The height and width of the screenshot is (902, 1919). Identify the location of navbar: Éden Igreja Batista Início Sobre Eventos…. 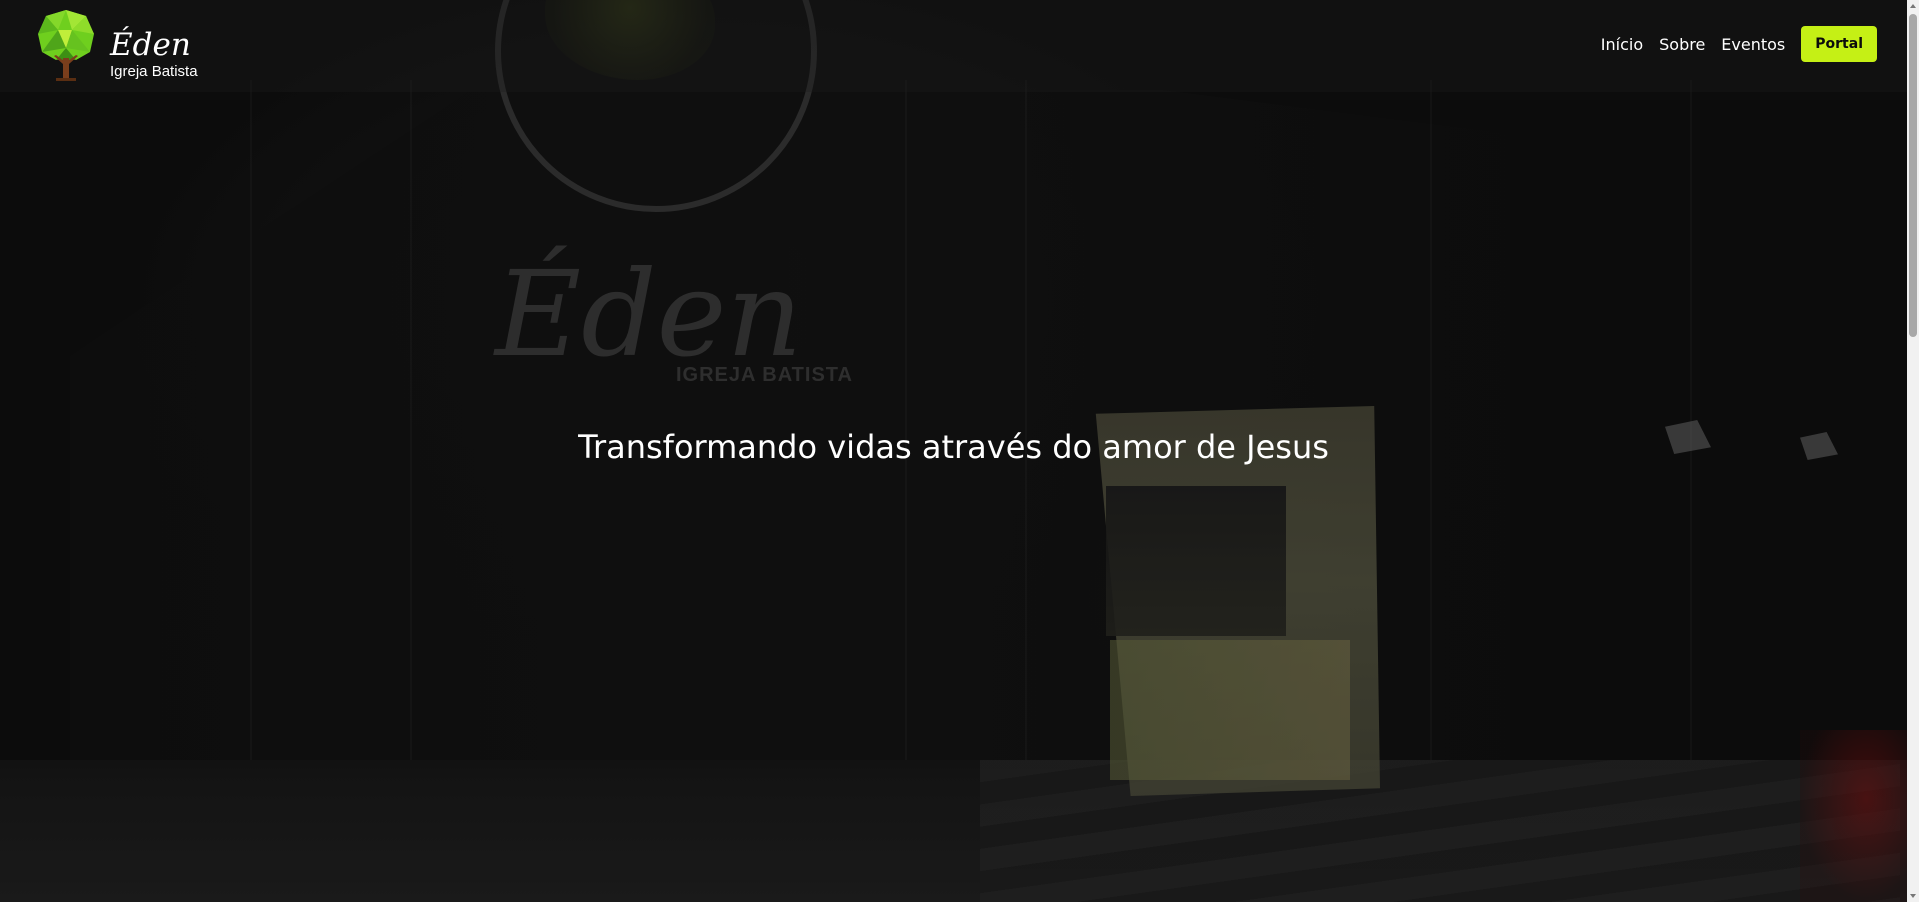
(953, 46).